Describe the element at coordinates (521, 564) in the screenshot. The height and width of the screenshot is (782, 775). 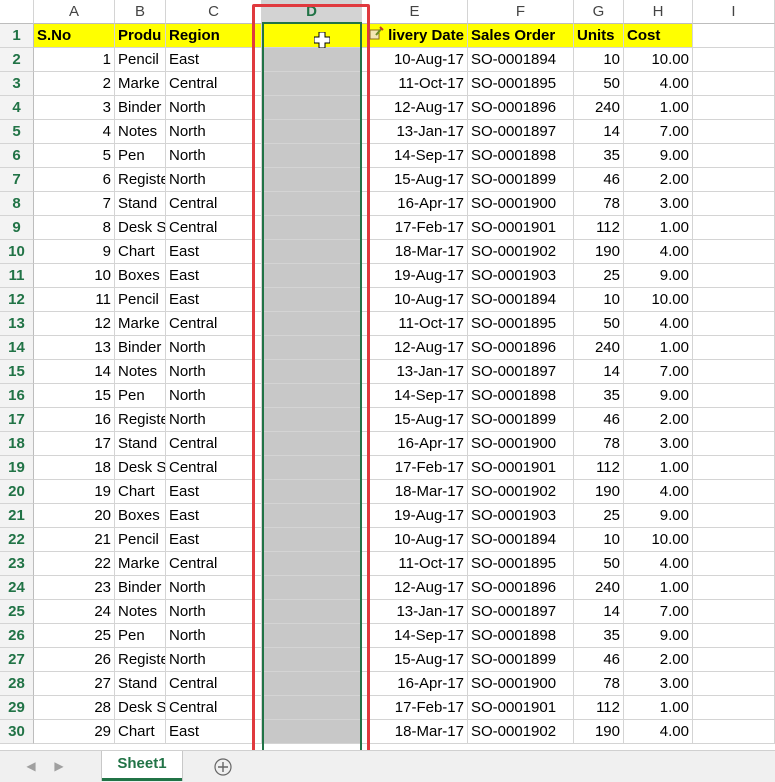
I see `cell-f: SO-0001895` at that location.